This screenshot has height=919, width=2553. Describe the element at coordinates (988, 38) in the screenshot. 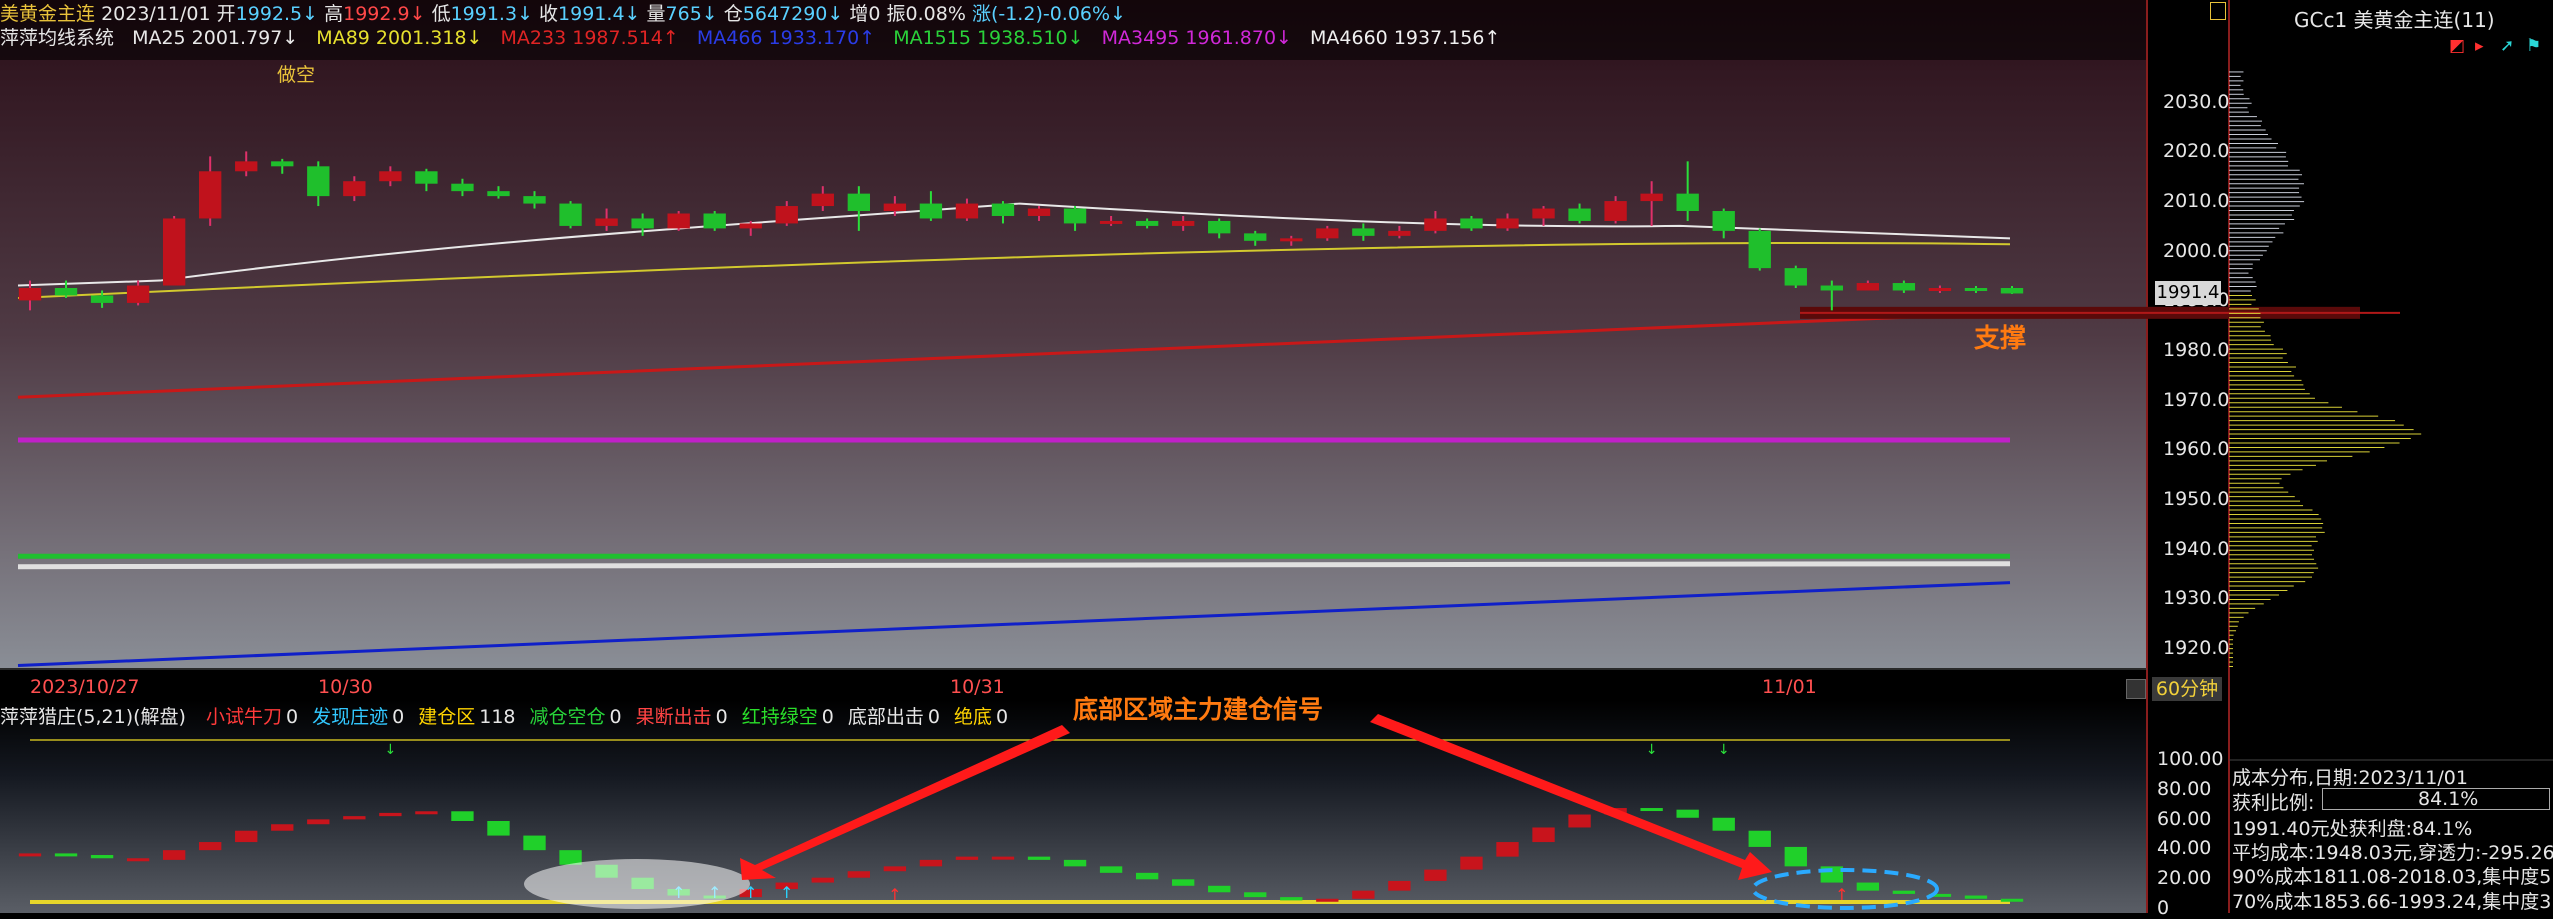

I see `ma1515-label: MA1515 1938.510↓` at that location.